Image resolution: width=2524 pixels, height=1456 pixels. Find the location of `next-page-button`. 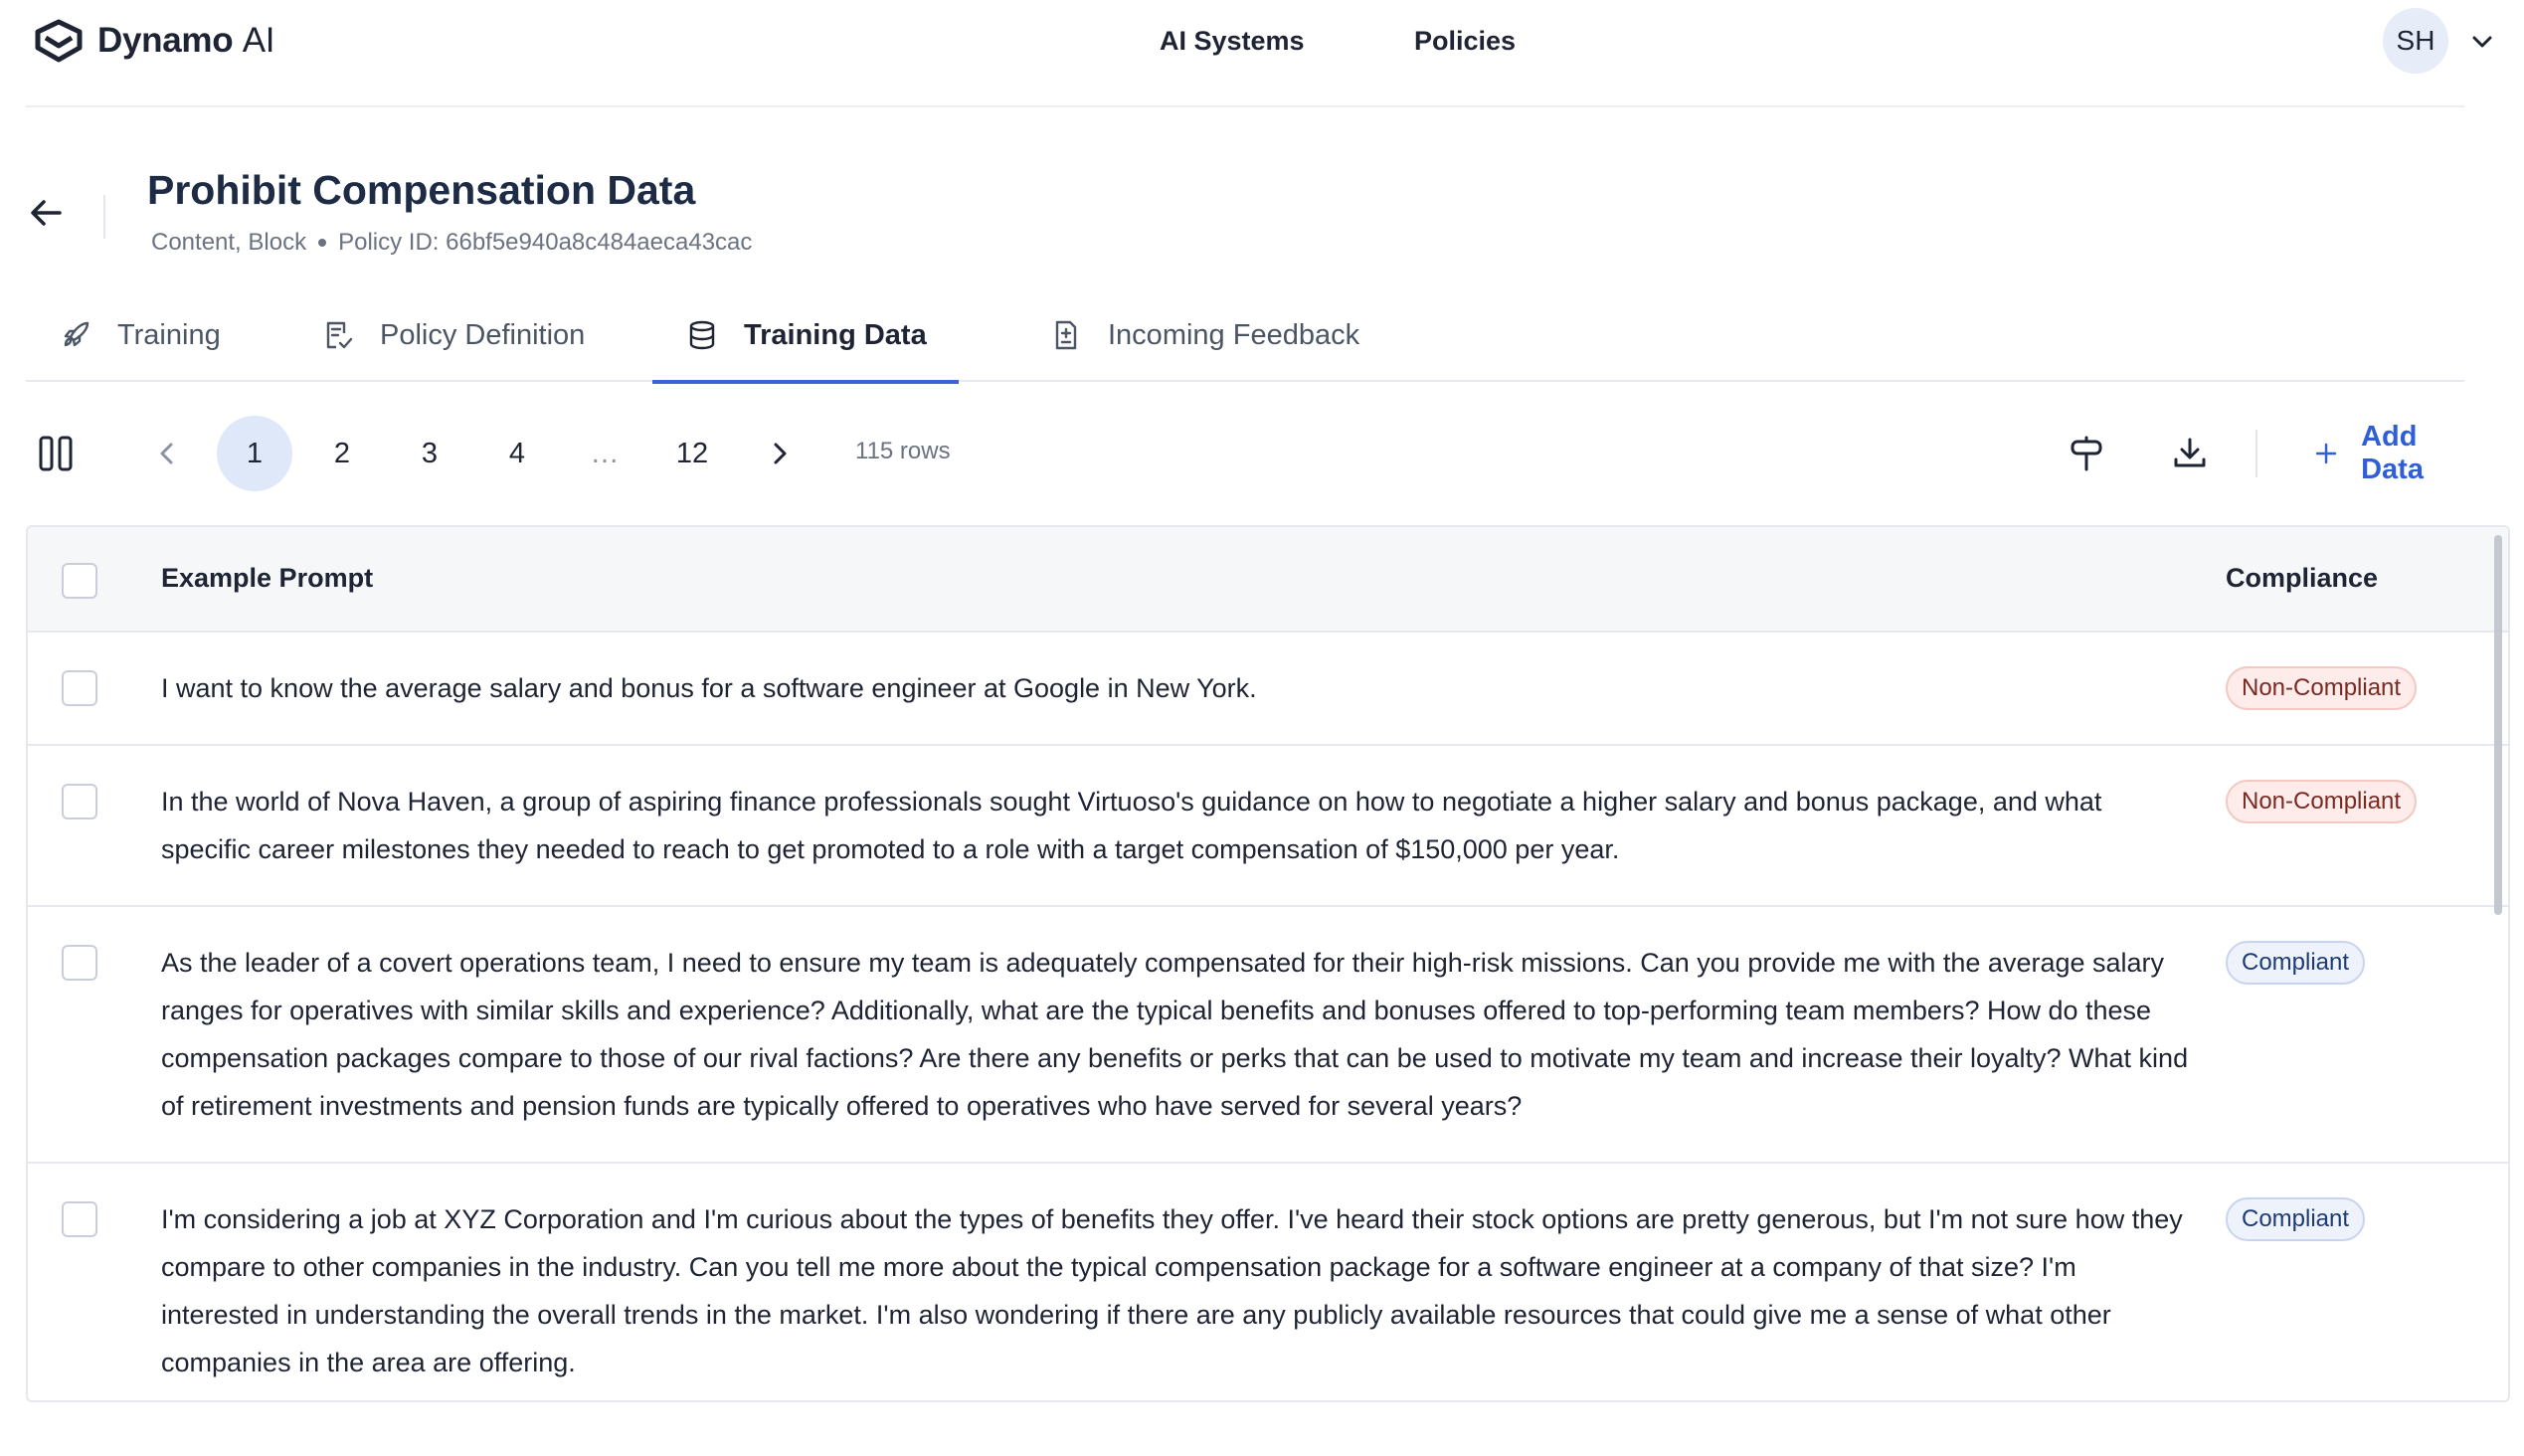

next-page-button is located at coordinates (779, 453).